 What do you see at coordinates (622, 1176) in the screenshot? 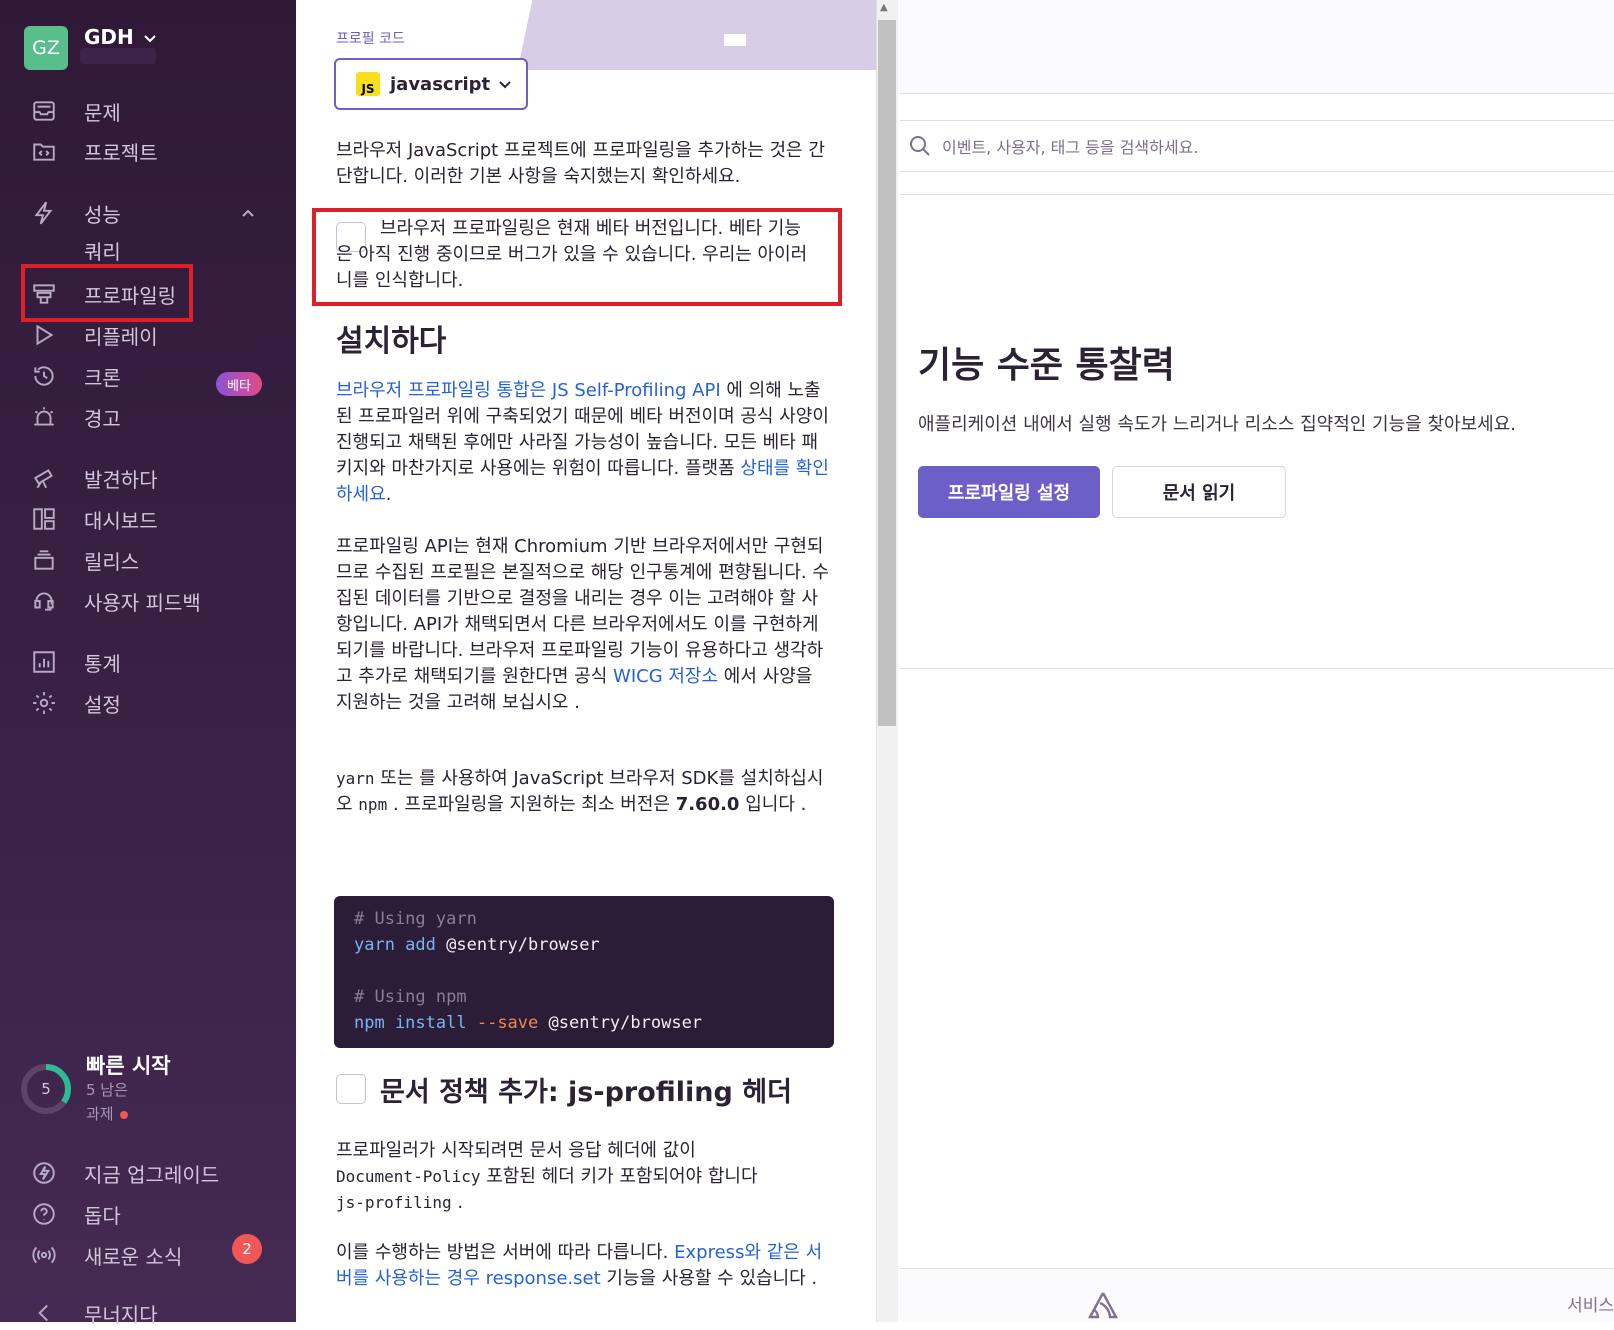
I see `paragraph-text: 포함된 헤더 키가 포함되어야 합니다` at bounding box center [622, 1176].